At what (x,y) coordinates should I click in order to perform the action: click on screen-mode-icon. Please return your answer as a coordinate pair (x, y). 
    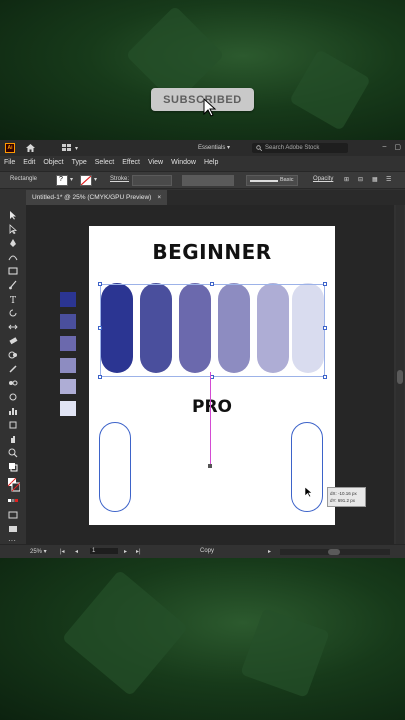
    Looking at the image, I should click on (13, 529).